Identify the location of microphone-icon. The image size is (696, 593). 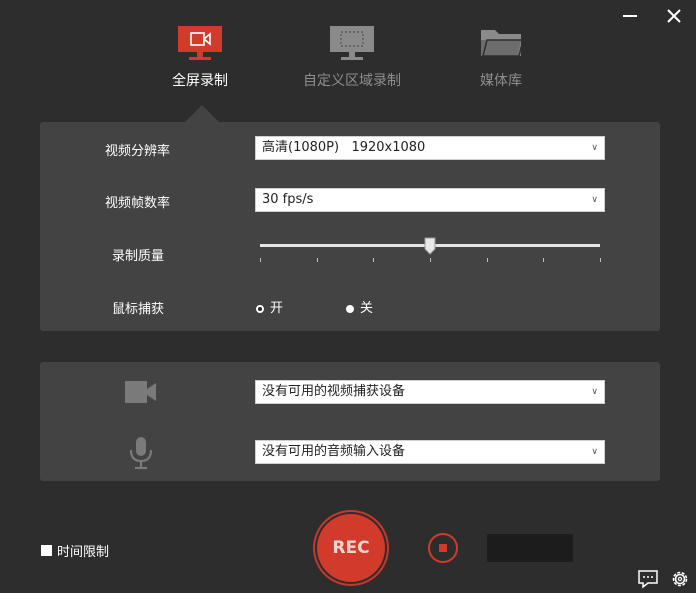
(141, 453).